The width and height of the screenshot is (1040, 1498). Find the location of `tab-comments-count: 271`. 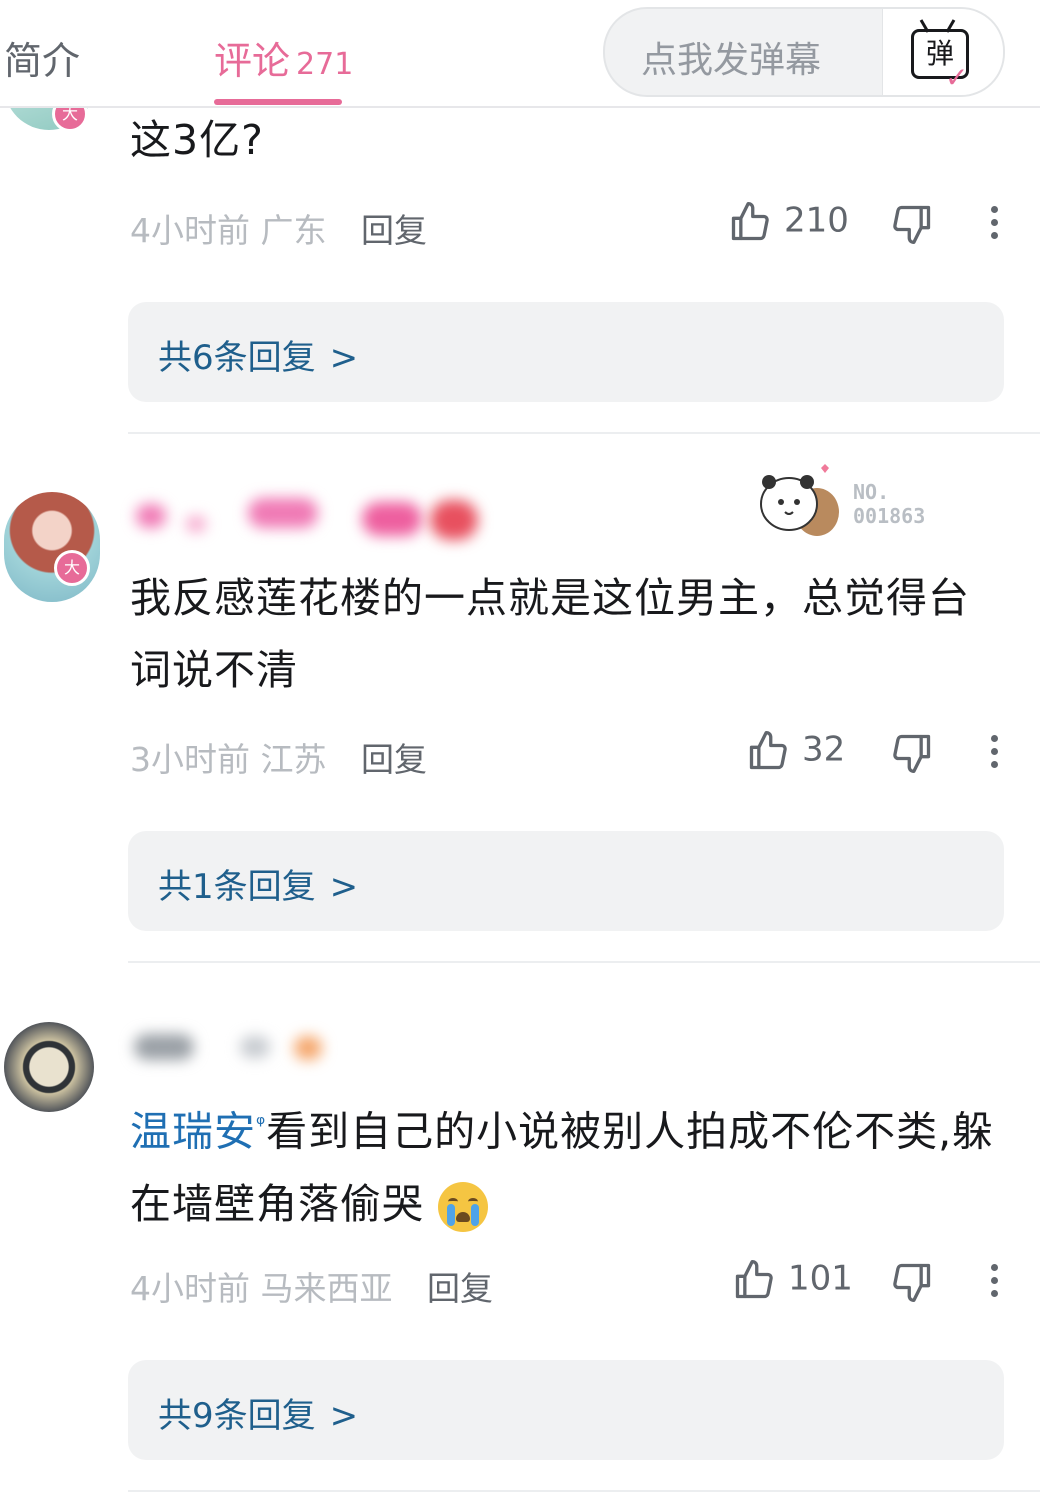

tab-comments-count: 271 is located at coordinates (325, 64).